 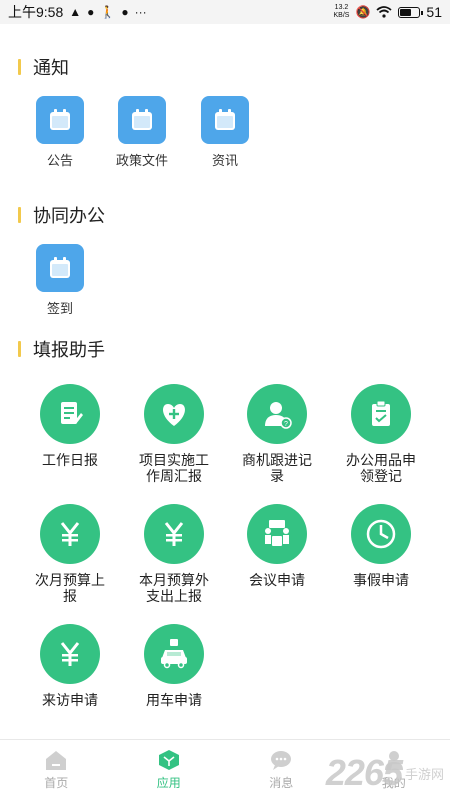 What do you see at coordinates (91, 12) in the screenshot?
I see `chat-bubble-icon: ●` at bounding box center [91, 12].